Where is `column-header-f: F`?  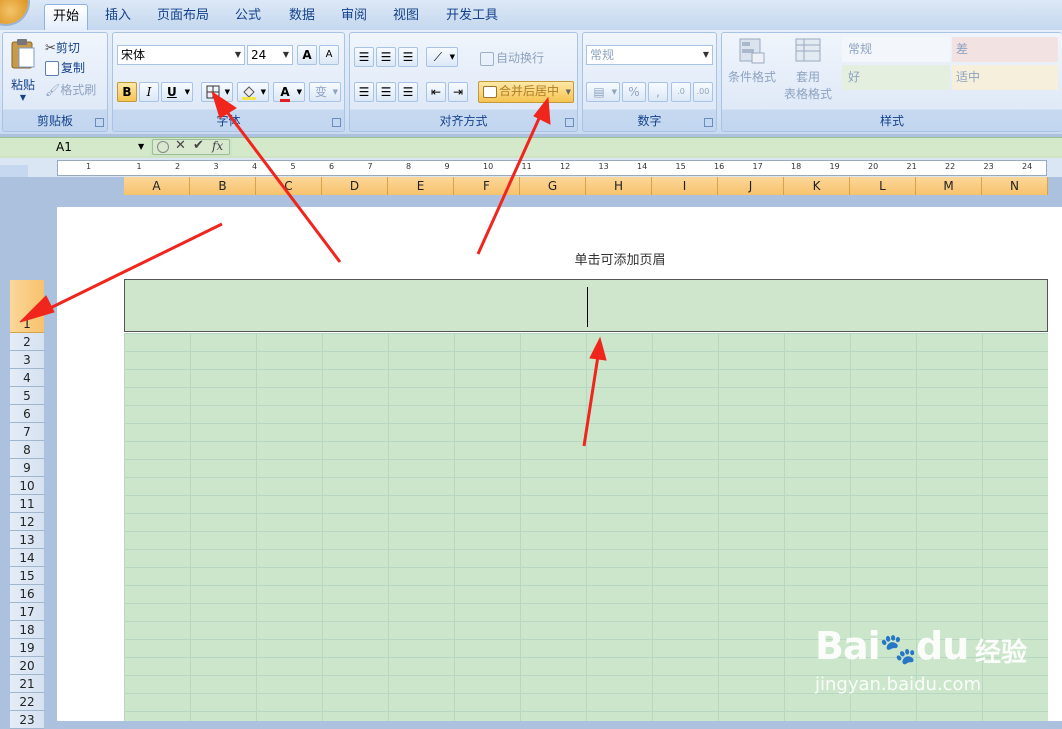 column-header-f: F is located at coordinates (487, 186).